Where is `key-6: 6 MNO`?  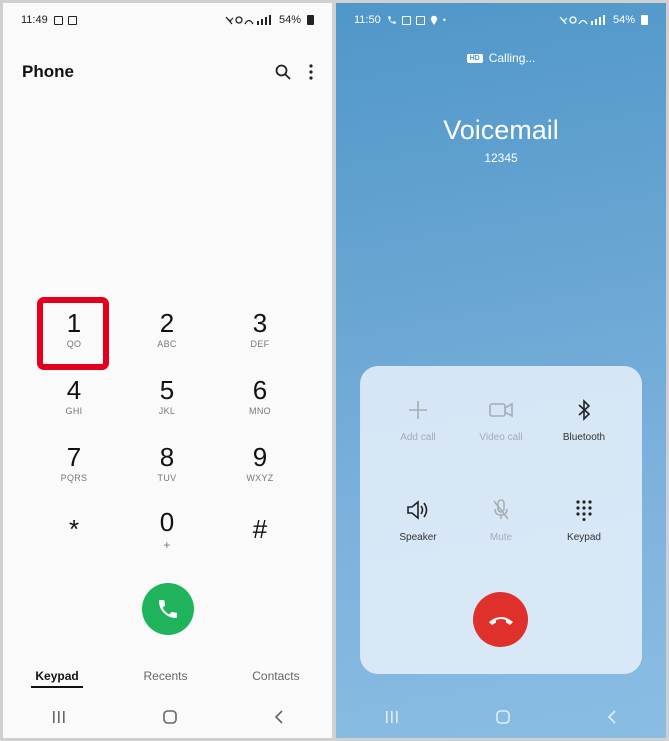
key-6: 6 MNO is located at coordinates (260, 396).